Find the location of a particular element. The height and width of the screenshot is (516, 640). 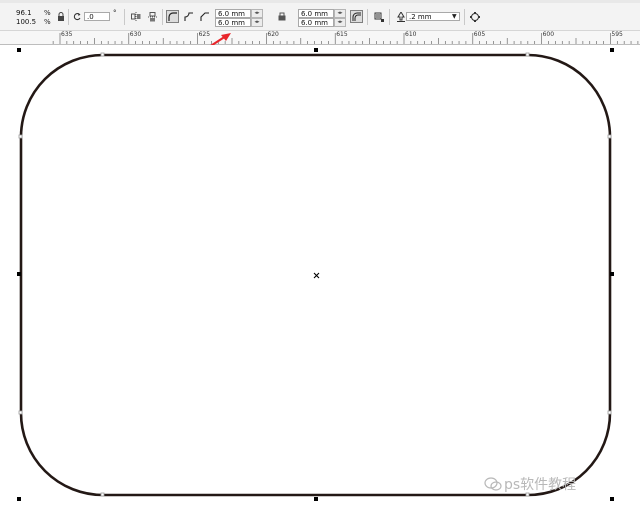

selection-handle-top-center is located at coordinates (316, 50).